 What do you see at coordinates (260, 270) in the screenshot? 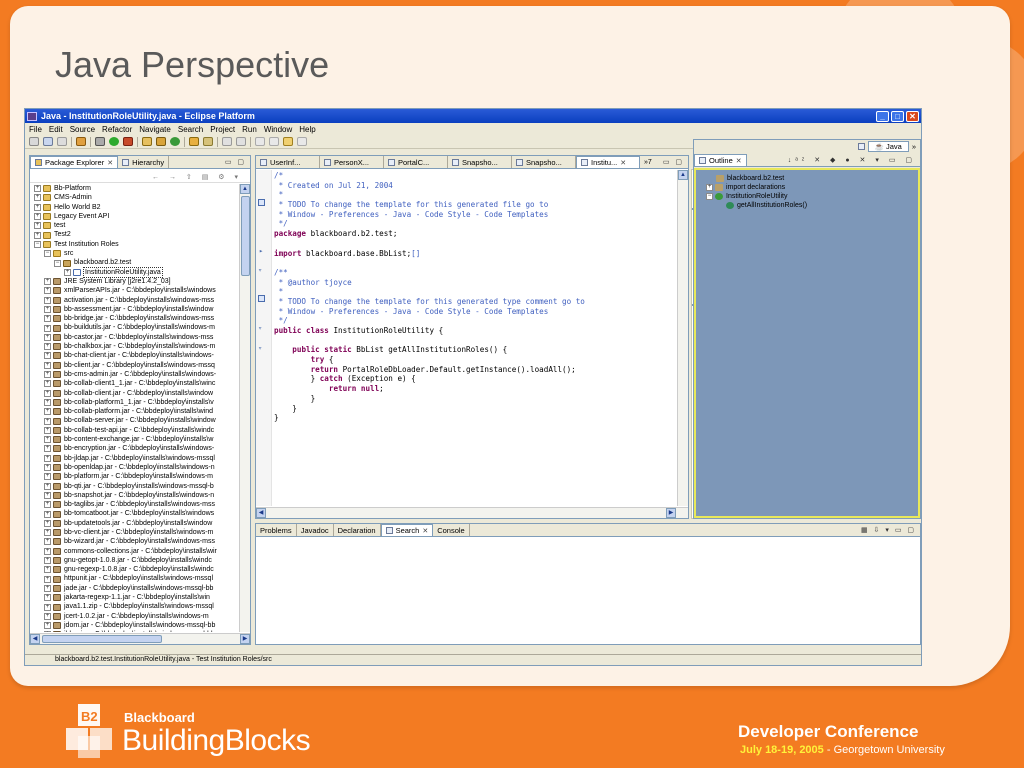
I see `collapse-icon: ▿` at bounding box center [260, 270].